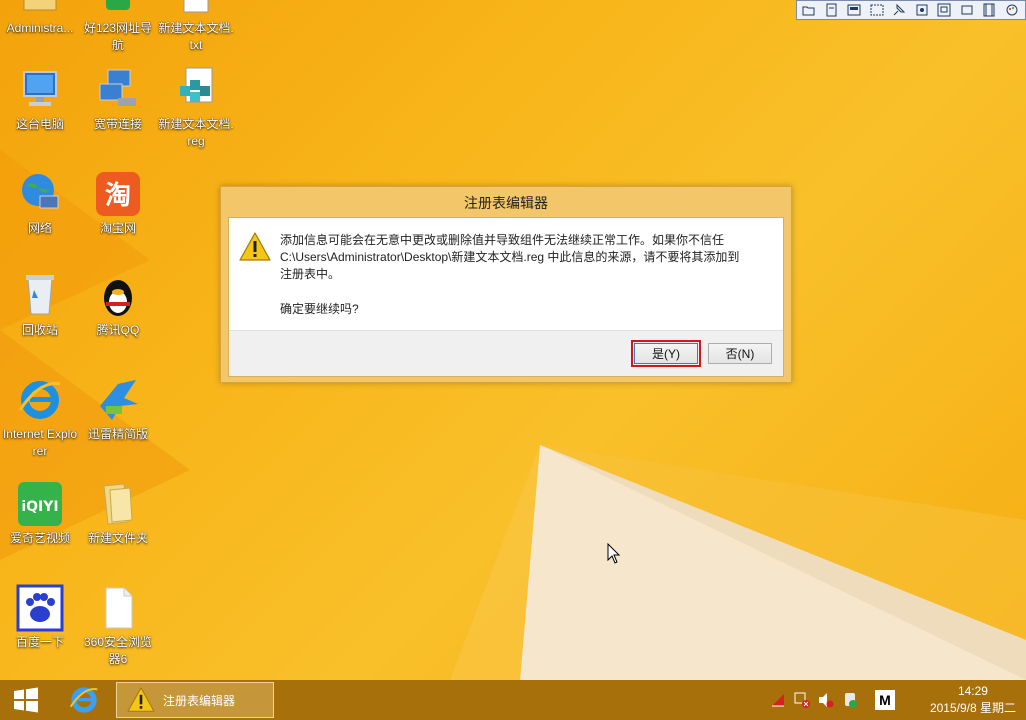 The width and height of the screenshot is (1026, 720). What do you see at coordinates (40, 9) in the screenshot?
I see `user-folder-icon` at bounding box center [40, 9].